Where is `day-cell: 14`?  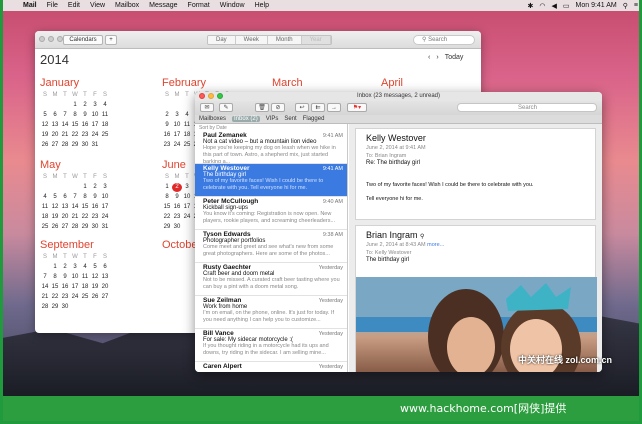 day-cell: 14 is located at coordinates (75, 207).